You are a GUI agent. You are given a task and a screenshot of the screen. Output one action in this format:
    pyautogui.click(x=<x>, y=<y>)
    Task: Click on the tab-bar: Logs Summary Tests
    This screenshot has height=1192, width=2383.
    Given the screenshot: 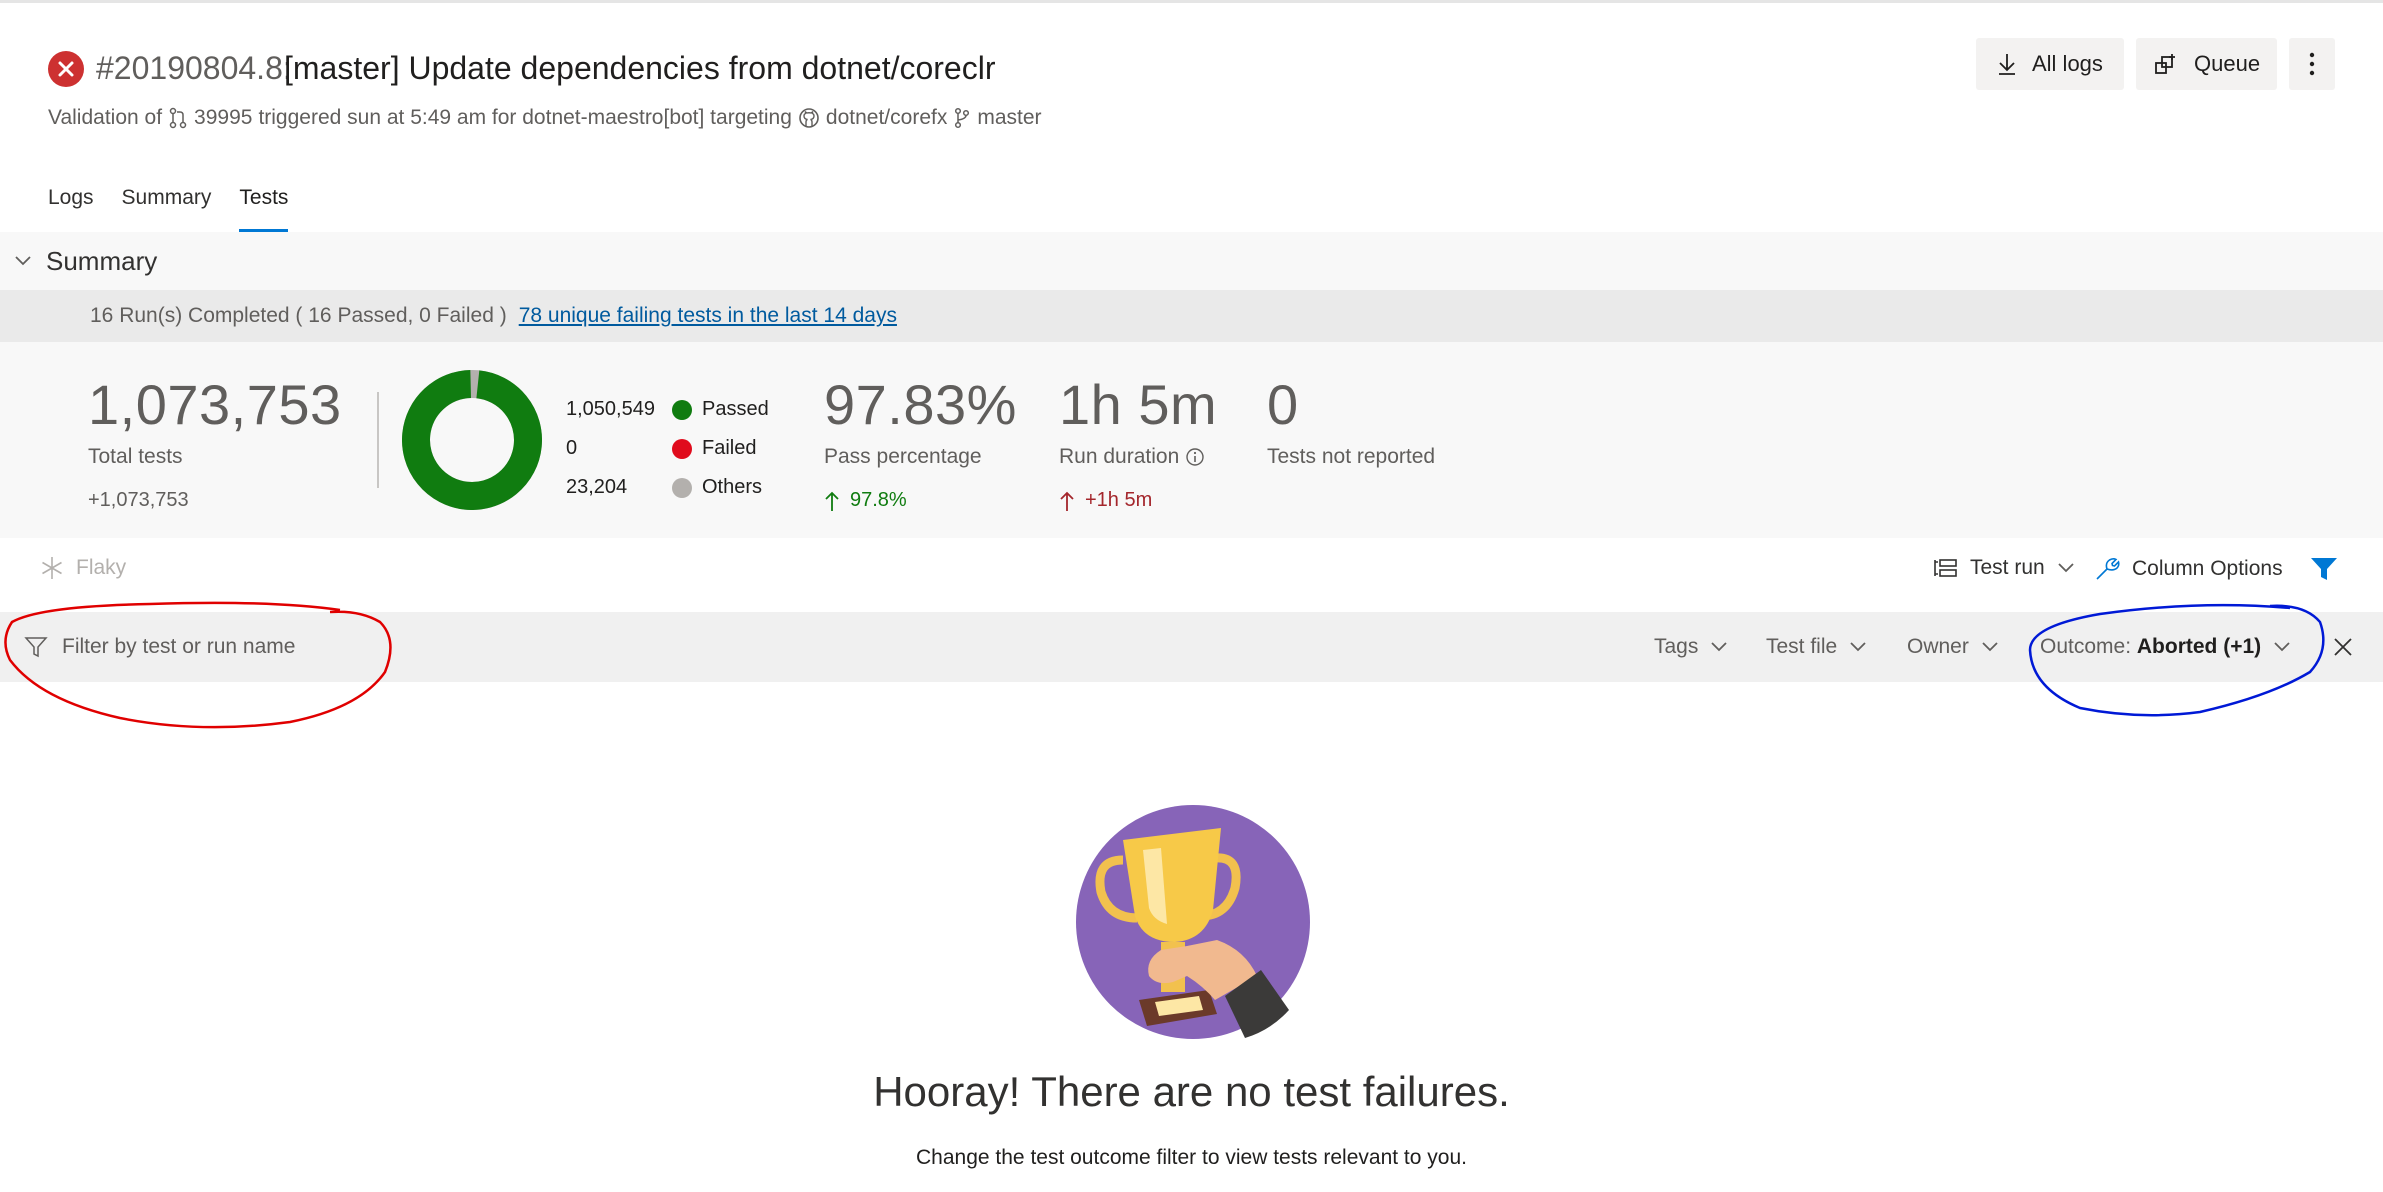 What is the action you would take?
    pyautogui.click(x=182, y=206)
    